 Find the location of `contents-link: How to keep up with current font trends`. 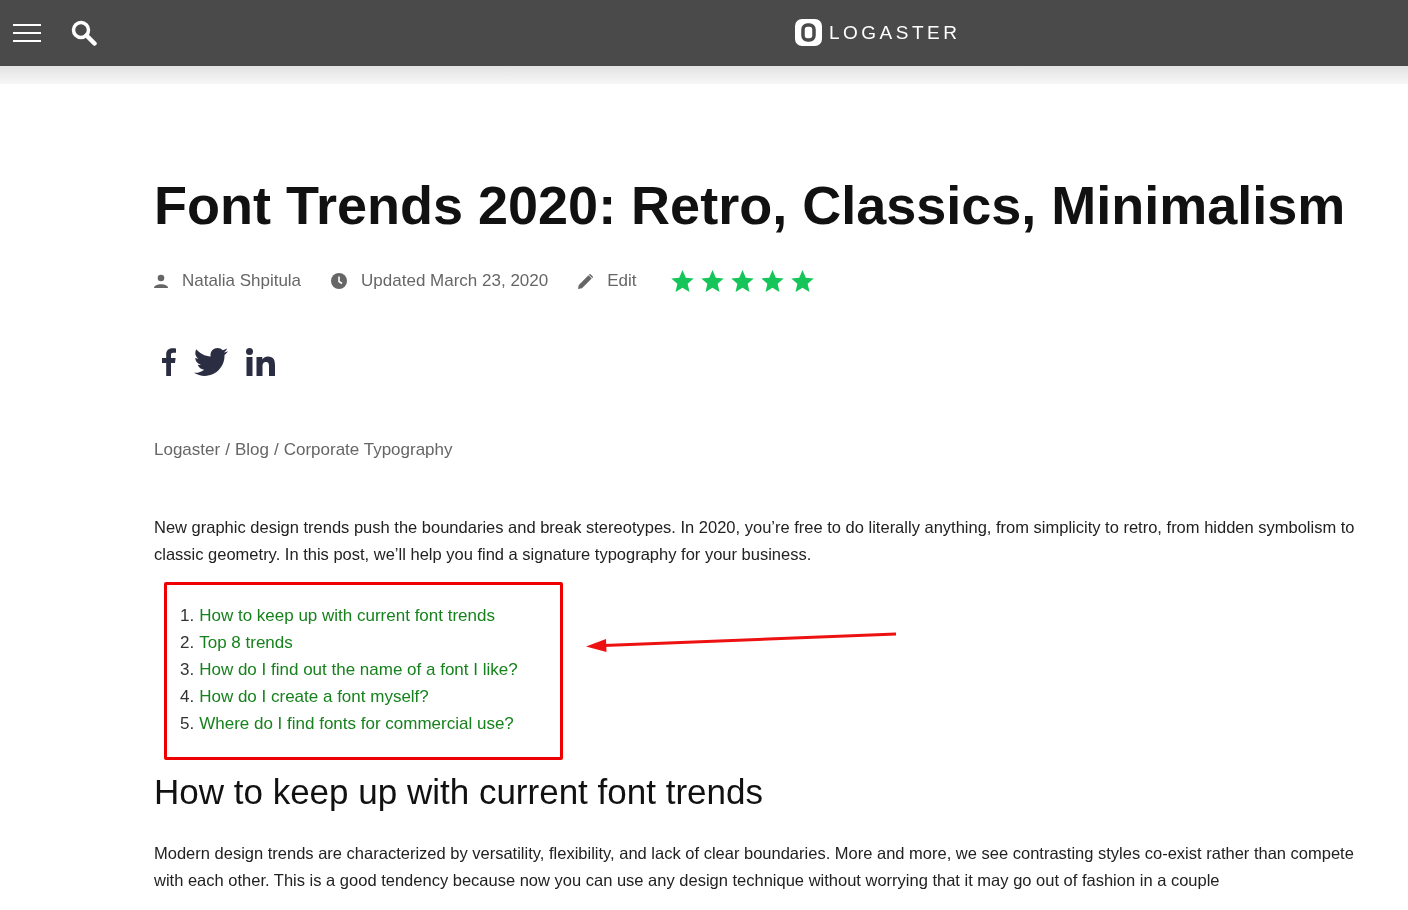

contents-link: How to keep up with current font trends is located at coordinates (347, 615).